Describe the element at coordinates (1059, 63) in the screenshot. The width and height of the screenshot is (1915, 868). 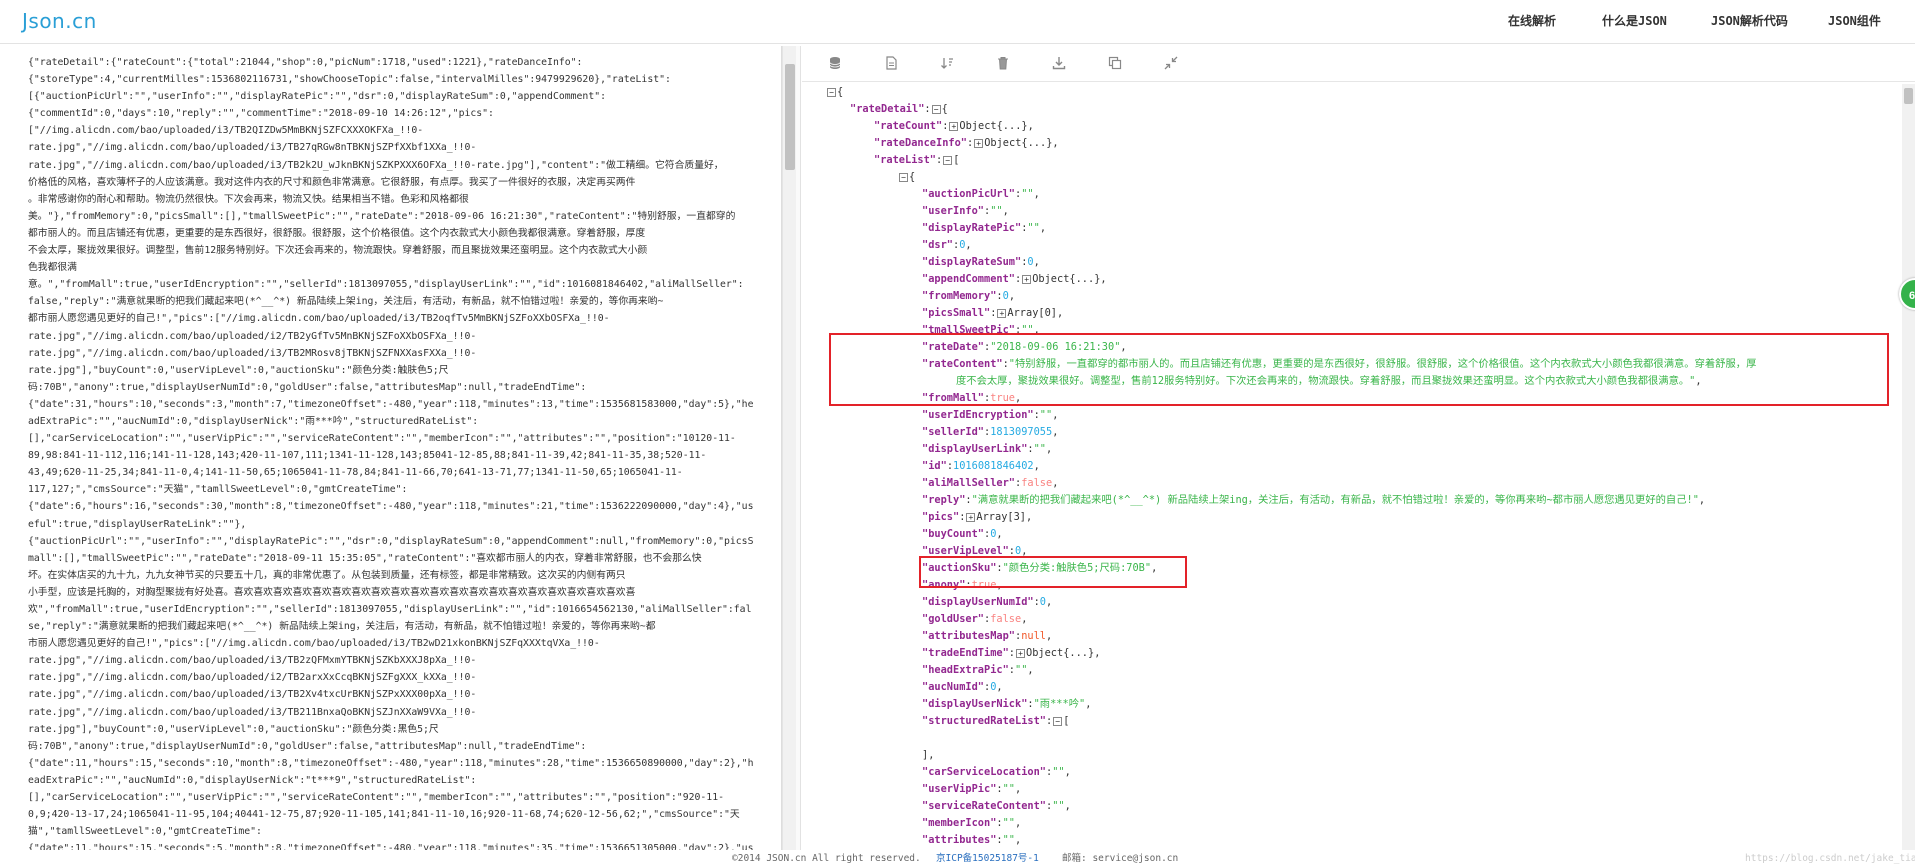
I see `download-icon` at that location.